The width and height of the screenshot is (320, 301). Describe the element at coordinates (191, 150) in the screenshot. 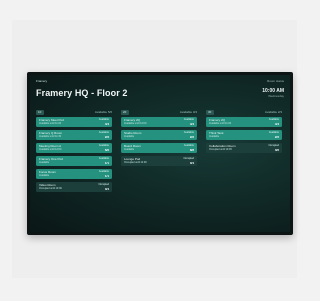

I see `room-capacity: 8/8` at that location.